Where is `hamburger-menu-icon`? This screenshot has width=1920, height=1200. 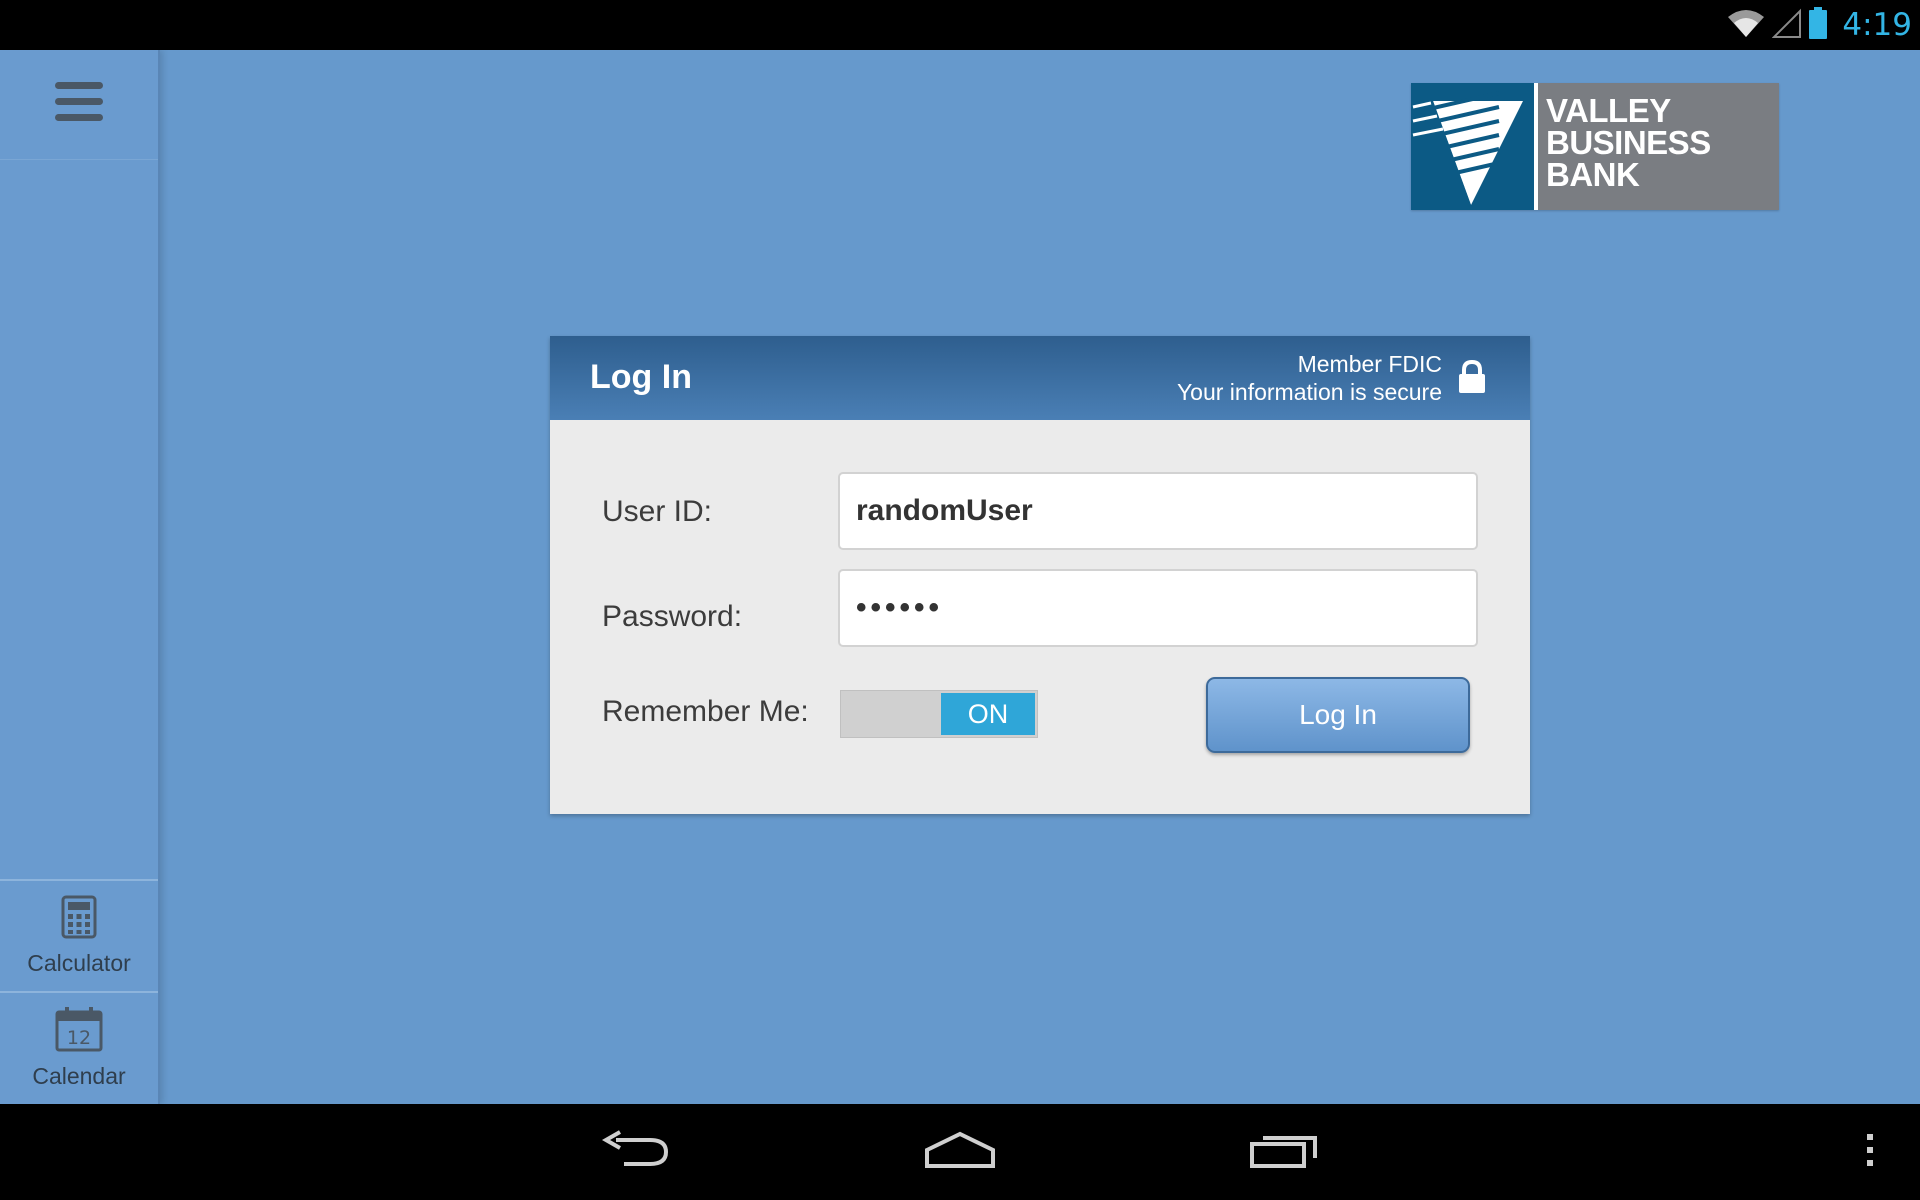 hamburger-menu-icon is located at coordinates (79, 104).